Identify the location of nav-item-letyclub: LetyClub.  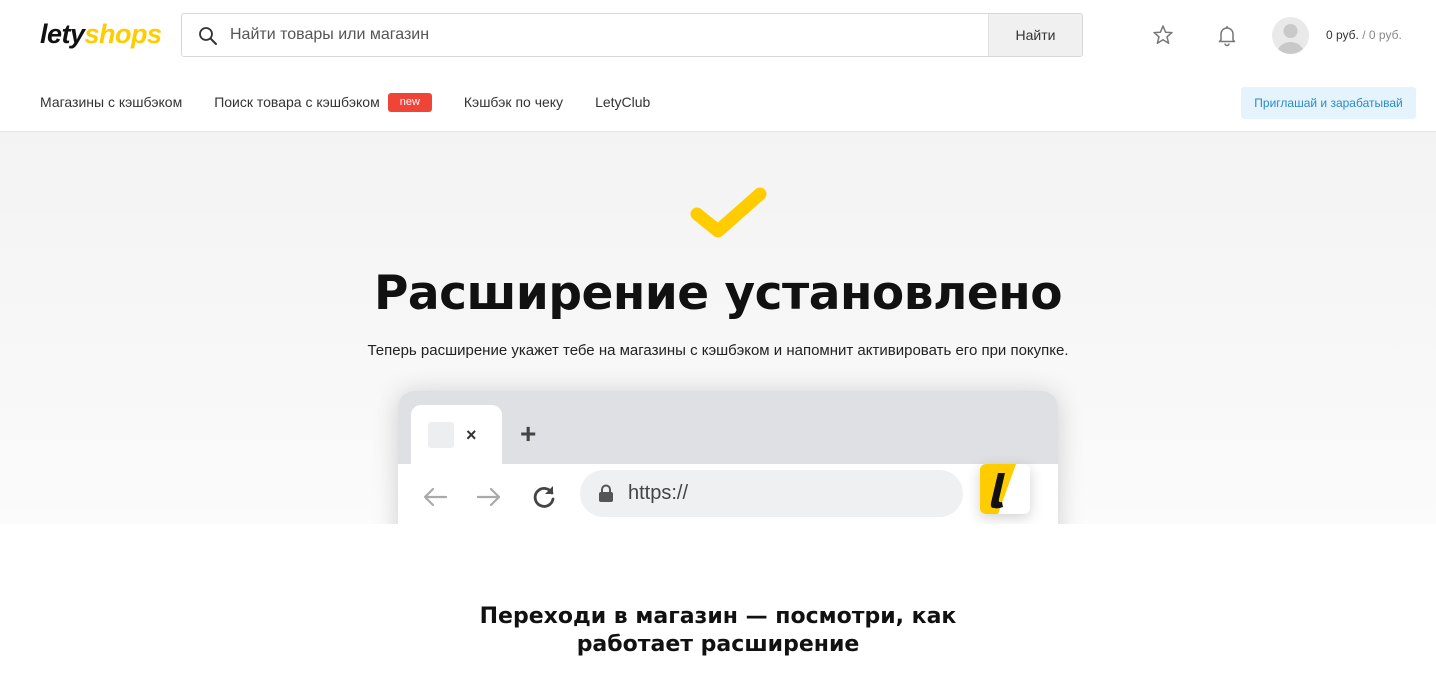
(622, 102).